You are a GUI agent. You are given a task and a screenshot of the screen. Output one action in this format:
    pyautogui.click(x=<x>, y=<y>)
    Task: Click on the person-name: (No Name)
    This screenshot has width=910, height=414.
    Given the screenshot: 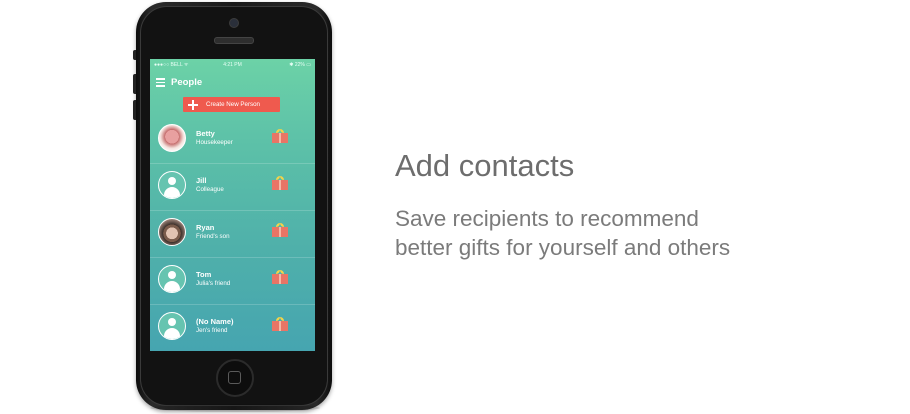 What is the action you would take?
    pyautogui.click(x=215, y=321)
    